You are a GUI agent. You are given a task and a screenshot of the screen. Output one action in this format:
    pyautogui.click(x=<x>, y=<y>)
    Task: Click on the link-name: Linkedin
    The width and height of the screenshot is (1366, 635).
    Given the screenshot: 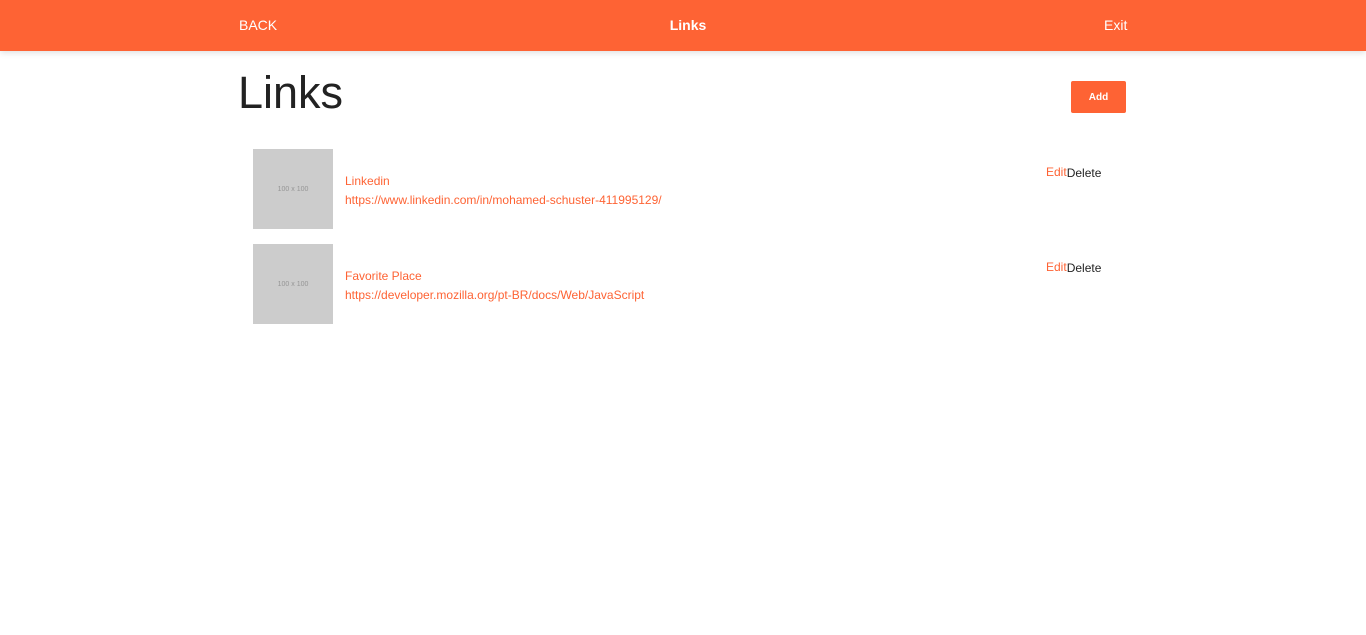 What is the action you would take?
    pyautogui.click(x=503, y=181)
    